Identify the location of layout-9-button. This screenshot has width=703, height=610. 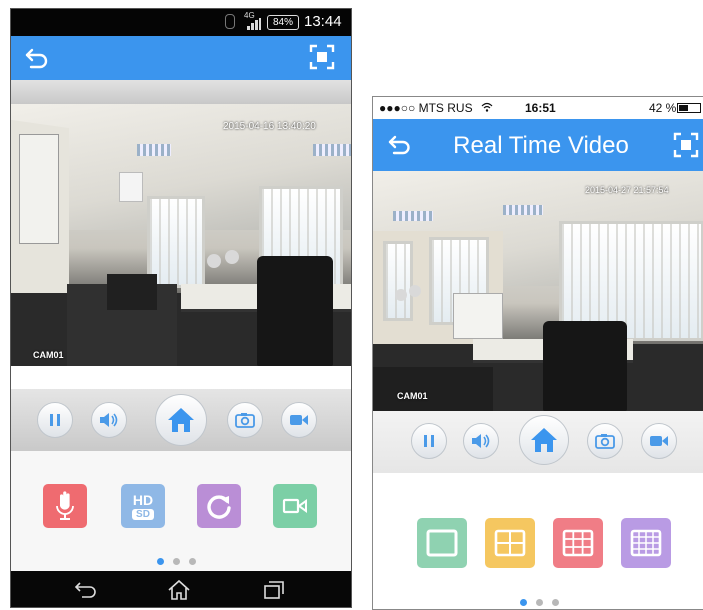
(578, 543).